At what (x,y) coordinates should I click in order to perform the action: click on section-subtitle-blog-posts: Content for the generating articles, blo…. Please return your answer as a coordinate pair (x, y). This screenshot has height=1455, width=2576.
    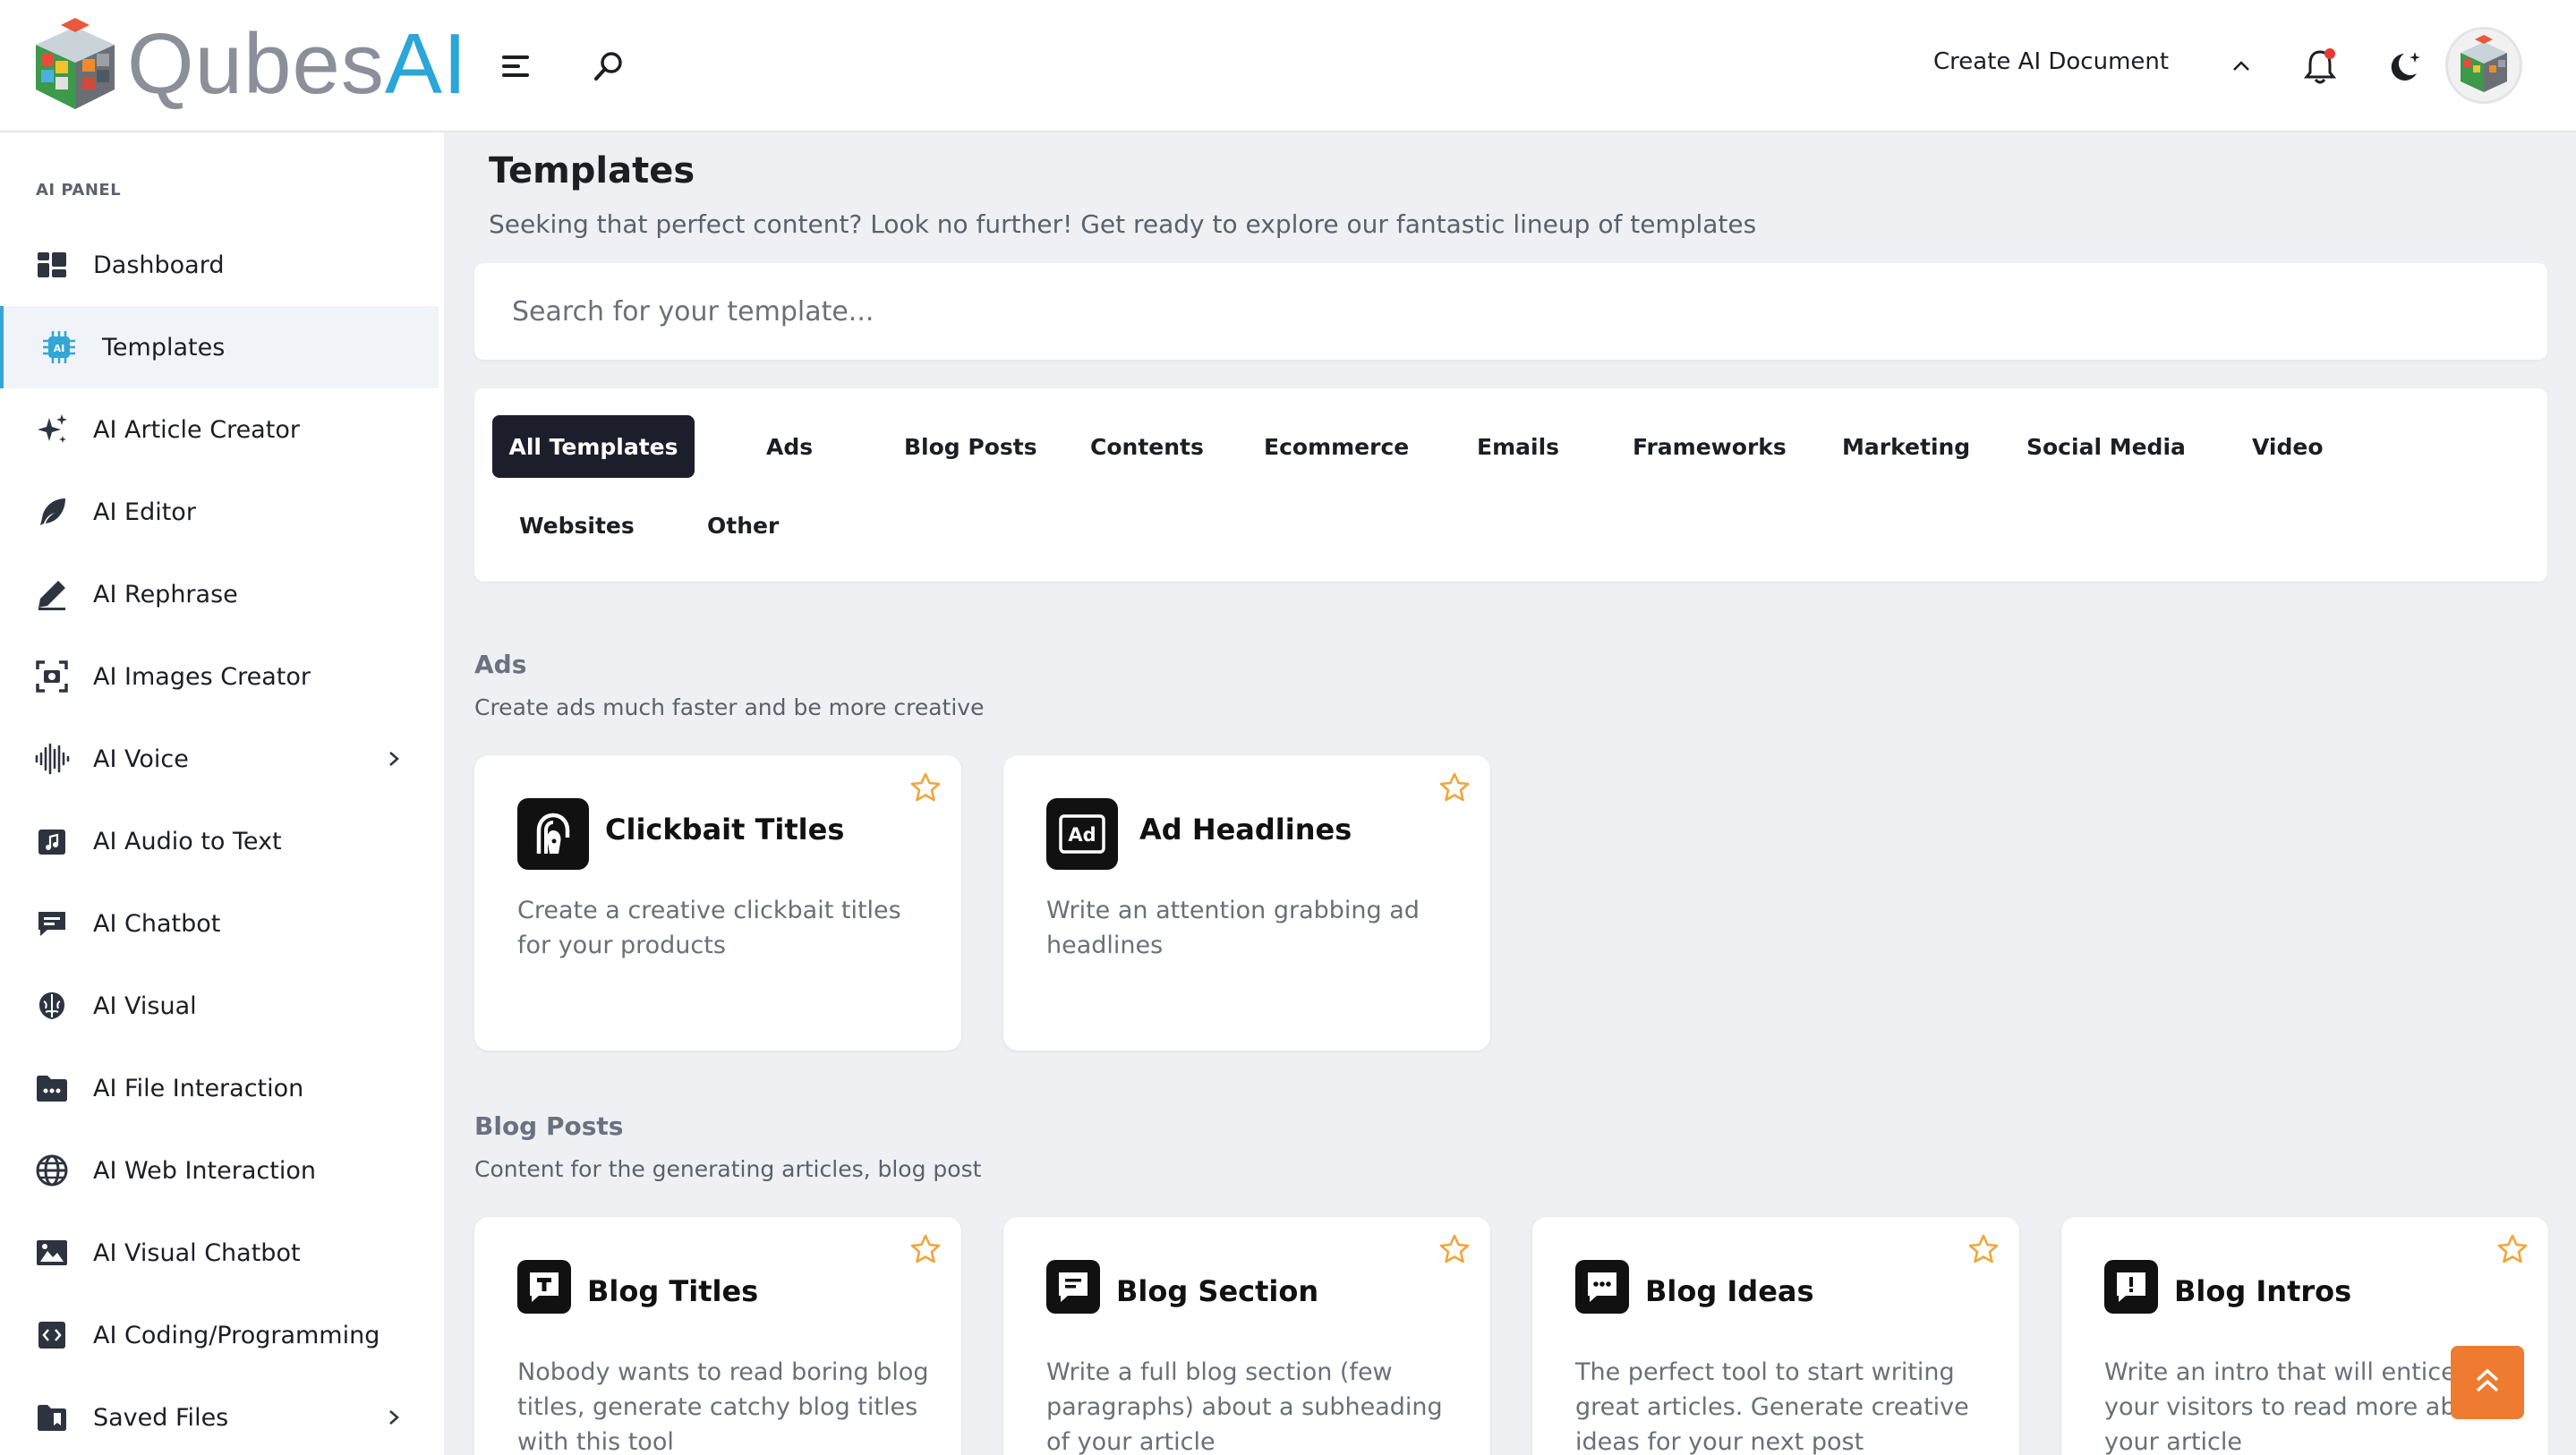
    Looking at the image, I should click on (728, 1169).